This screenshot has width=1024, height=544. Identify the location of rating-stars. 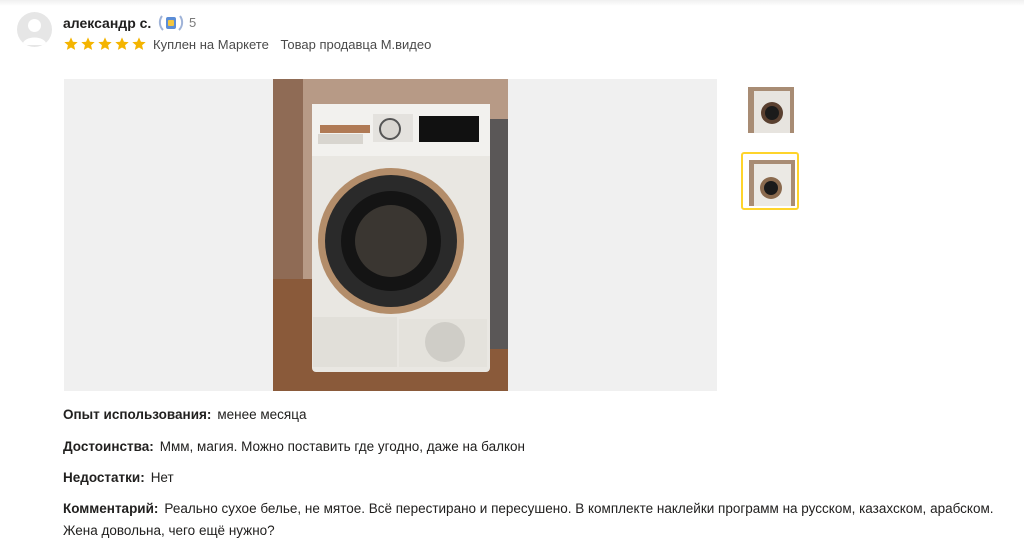
(105, 44).